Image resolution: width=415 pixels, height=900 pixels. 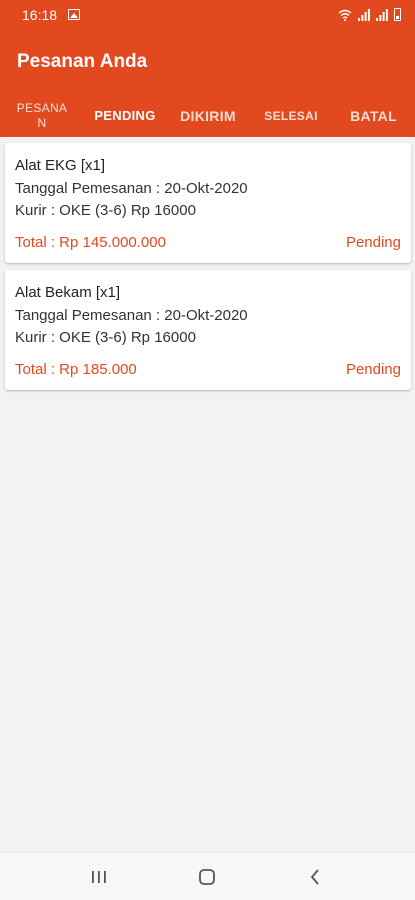 What do you see at coordinates (76, 369) in the screenshot?
I see `order-total: Total : Rp 185.000` at bounding box center [76, 369].